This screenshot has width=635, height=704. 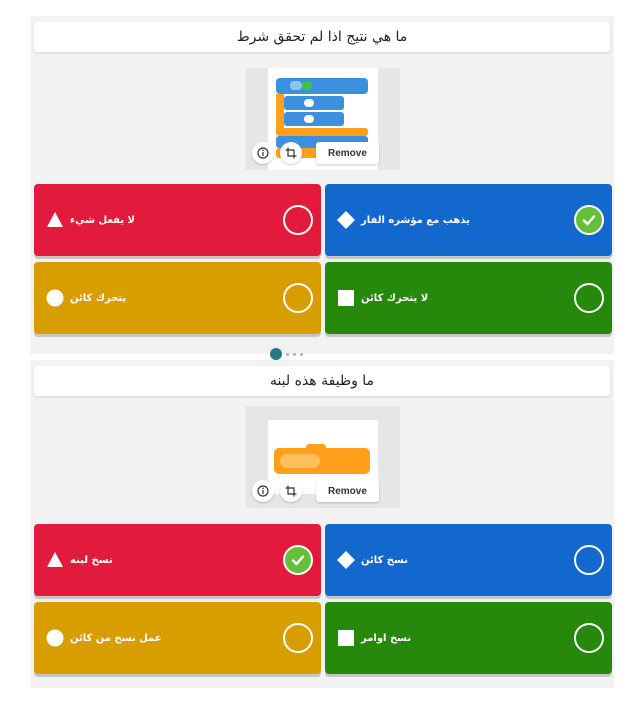 What do you see at coordinates (415, 220) in the screenshot?
I see `answer-label: يذهب مع مؤشره الفار` at bounding box center [415, 220].